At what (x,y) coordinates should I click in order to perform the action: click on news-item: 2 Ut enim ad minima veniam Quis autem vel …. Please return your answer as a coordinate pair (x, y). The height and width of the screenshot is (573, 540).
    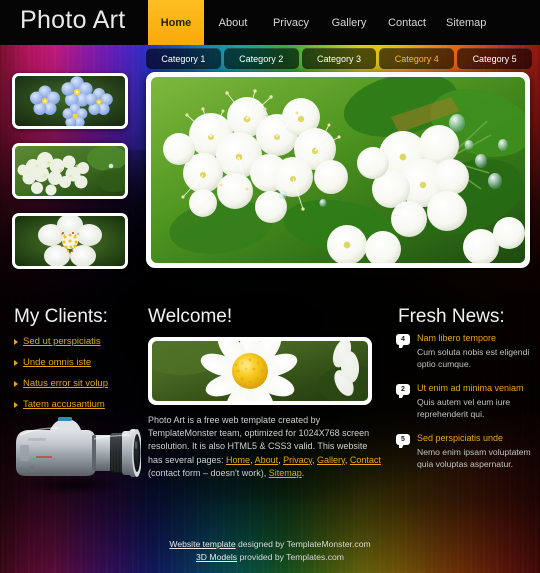
    Looking at the image, I should click on (464, 401).